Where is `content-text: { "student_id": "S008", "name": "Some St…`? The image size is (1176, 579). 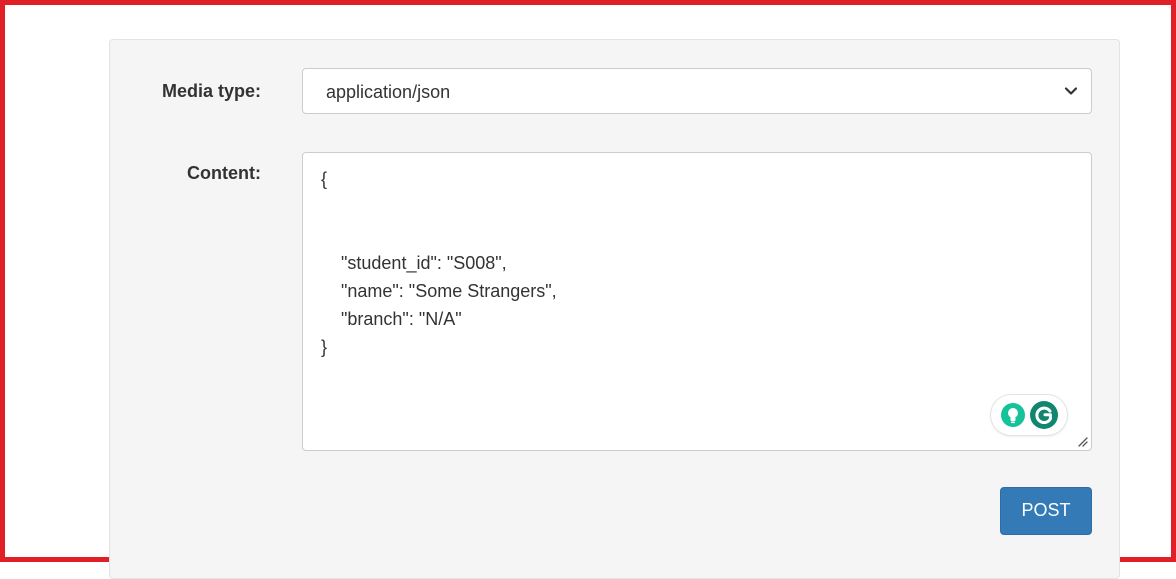 content-text: { "student_id": "S008", "name": "Some St… is located at coordinates (439, 263).